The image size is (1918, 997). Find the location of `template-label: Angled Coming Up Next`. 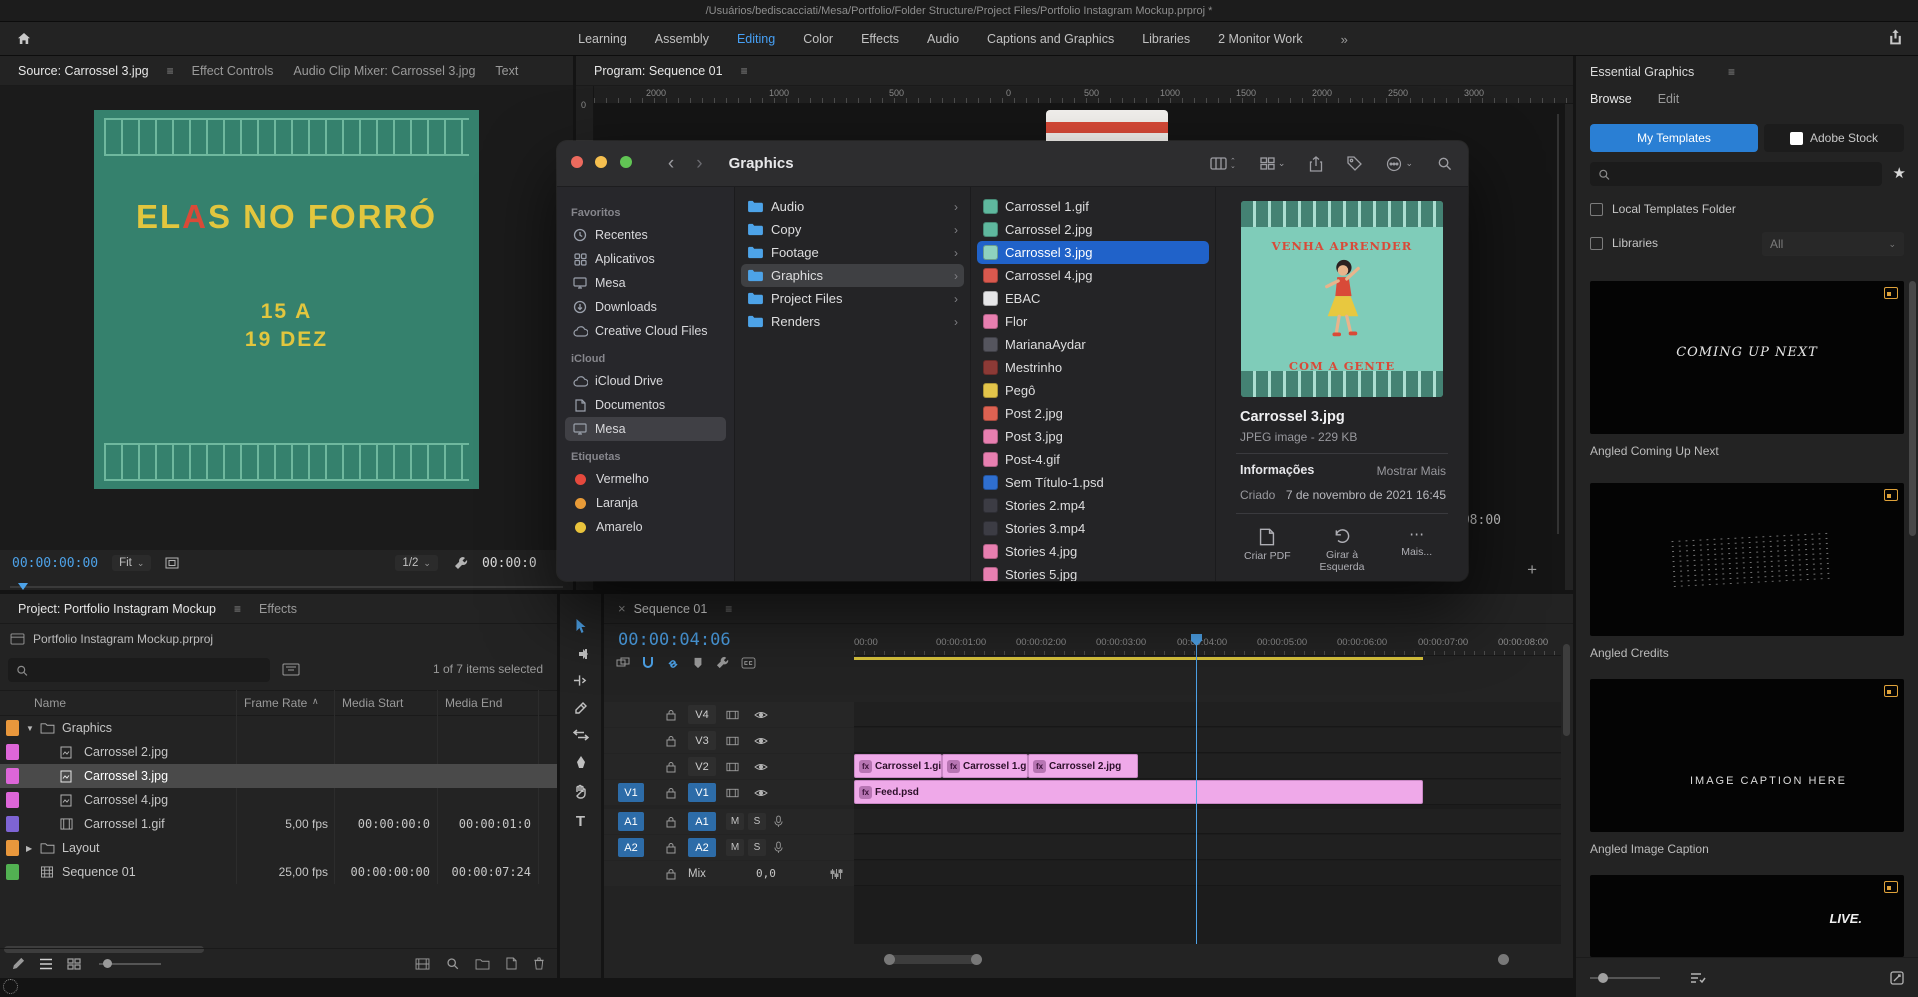

template-label: Angled Coming Up Next is located at coordinates (1654, 451).